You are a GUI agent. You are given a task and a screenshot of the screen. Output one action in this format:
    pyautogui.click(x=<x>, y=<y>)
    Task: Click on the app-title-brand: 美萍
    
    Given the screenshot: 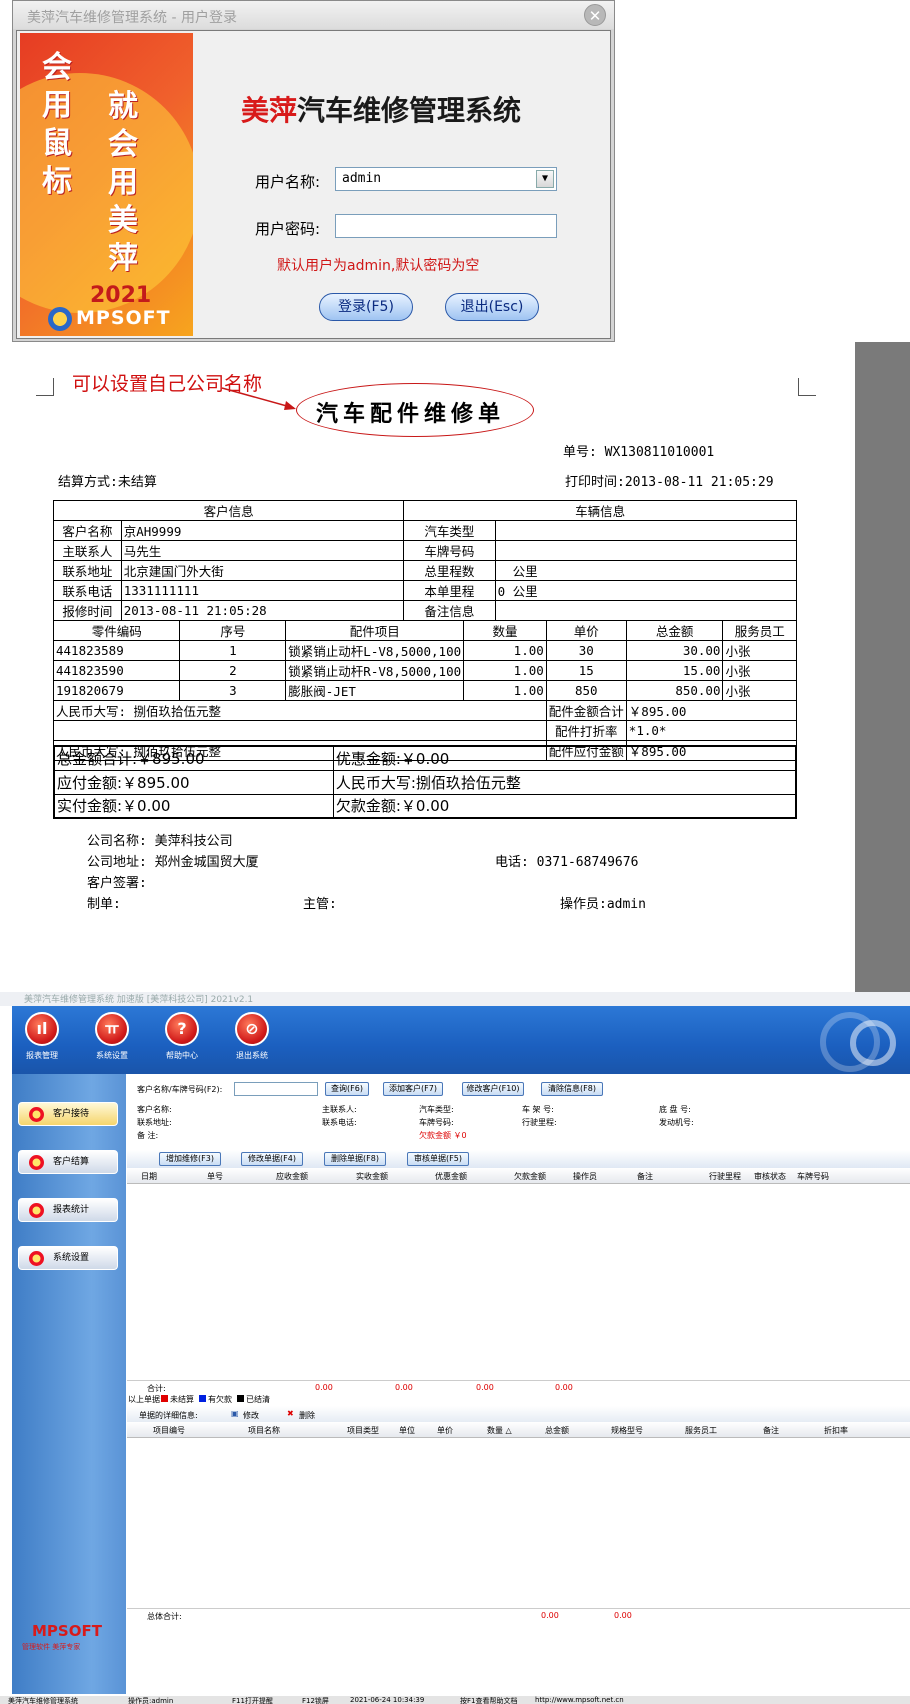 What is the action you would take?
    pyautogui.click(x=269, y=110)
    